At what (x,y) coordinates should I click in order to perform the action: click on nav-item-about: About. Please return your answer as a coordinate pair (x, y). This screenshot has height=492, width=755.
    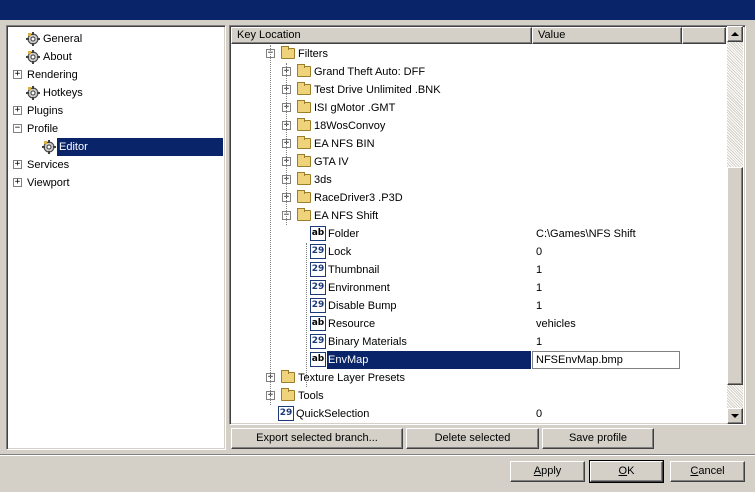
    Looking at the image, I should click on (115, 57).